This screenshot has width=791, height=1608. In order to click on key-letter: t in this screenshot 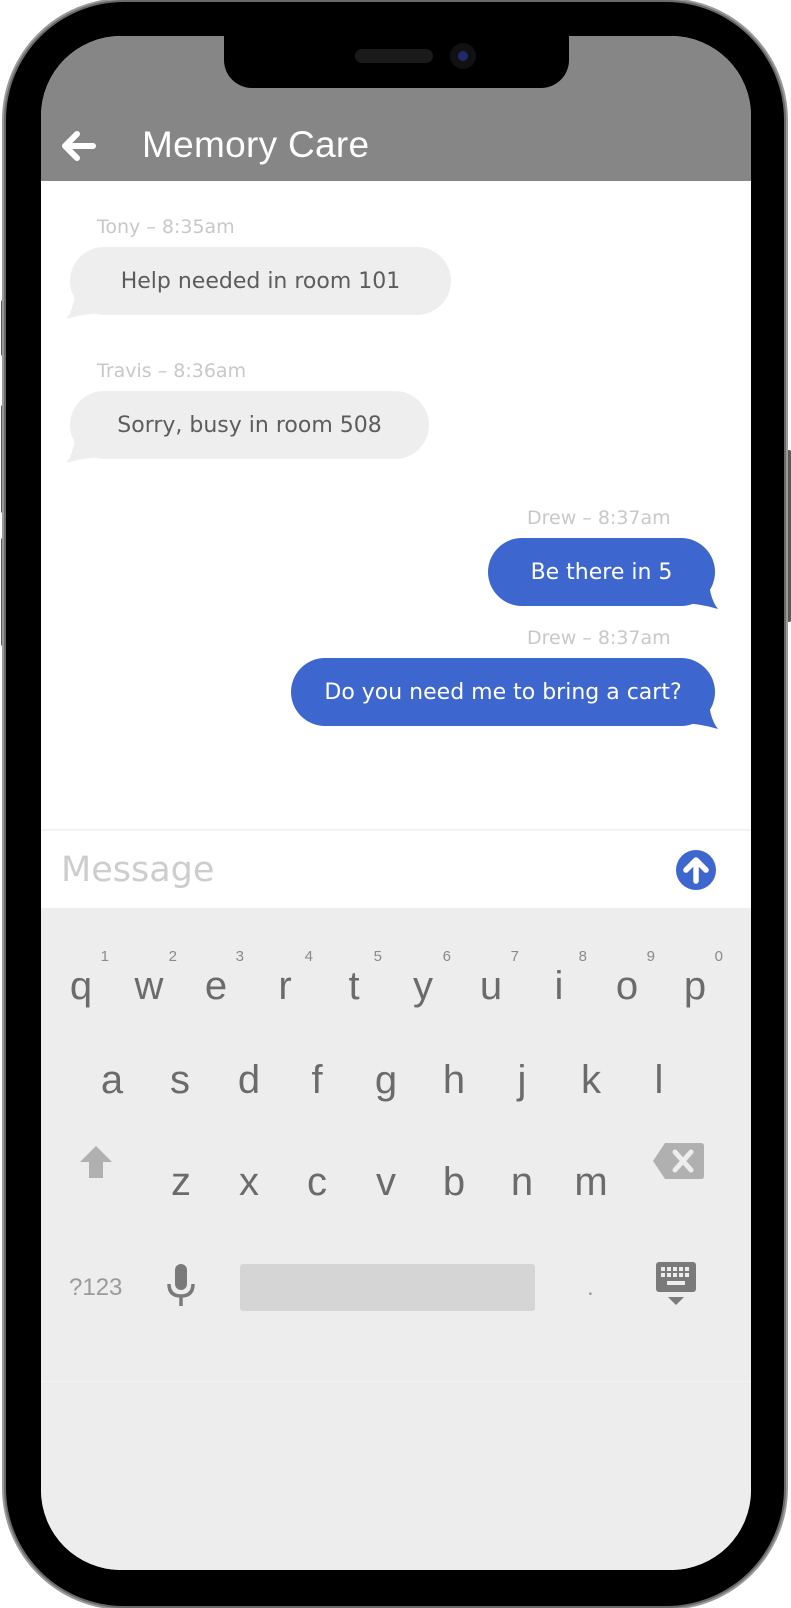, I will do `click(354, 986)`.